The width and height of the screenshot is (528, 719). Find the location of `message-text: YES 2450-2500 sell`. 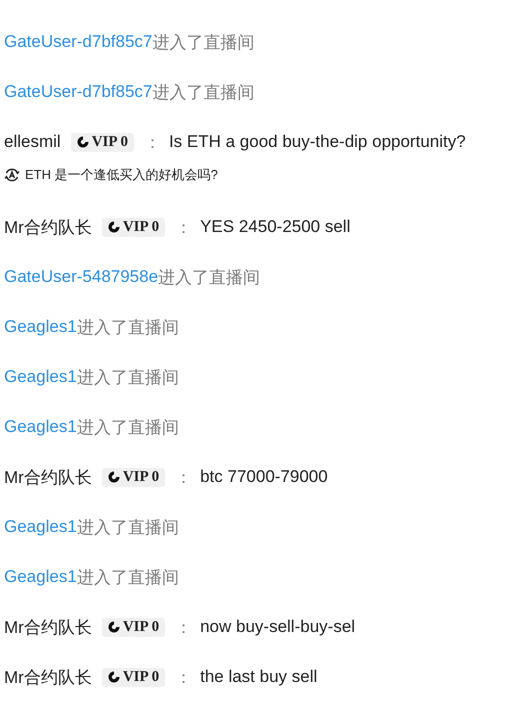

message-text: YES 2450-2500 sell is located at coordinates (275, 227).